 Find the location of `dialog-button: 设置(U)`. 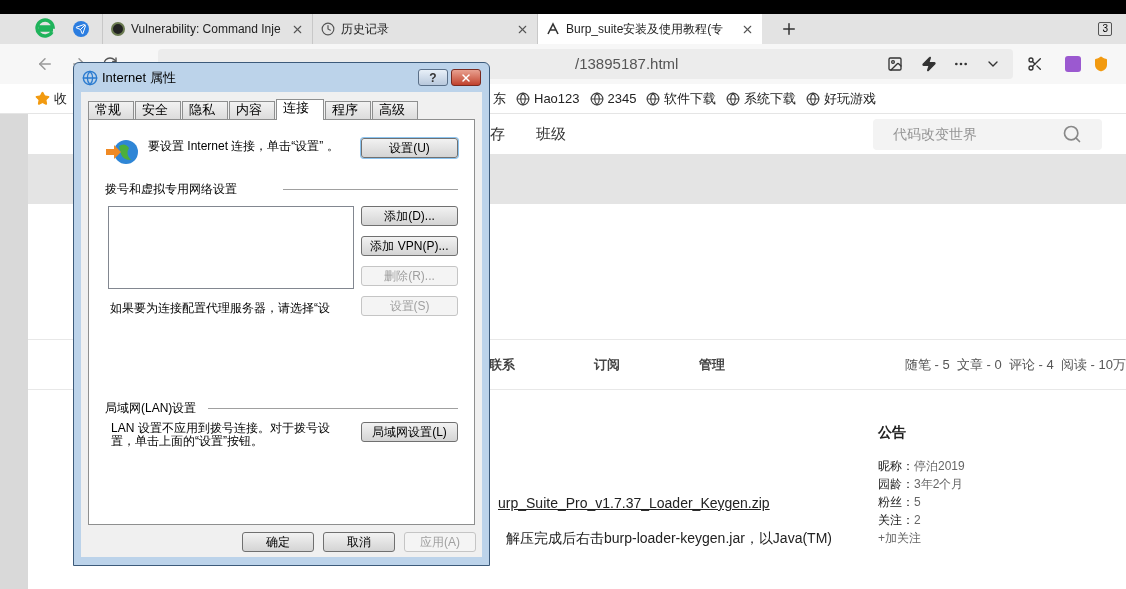

dialog-button: 设置(U) is located at coordinates (409, 148).